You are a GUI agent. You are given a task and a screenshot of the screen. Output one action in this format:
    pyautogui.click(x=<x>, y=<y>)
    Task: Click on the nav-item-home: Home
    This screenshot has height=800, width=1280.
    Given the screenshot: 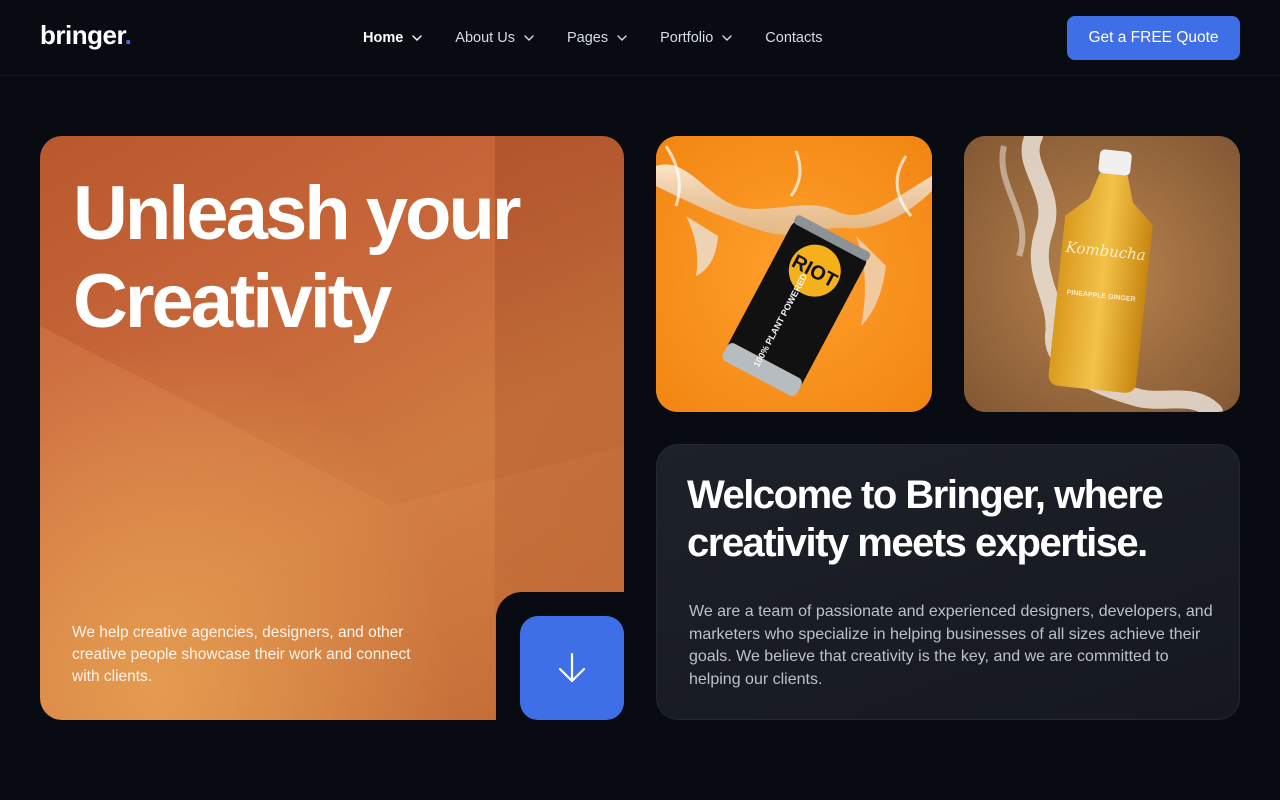 What is the action you would take?
    pyautogui.click(x=393, y=38)
    